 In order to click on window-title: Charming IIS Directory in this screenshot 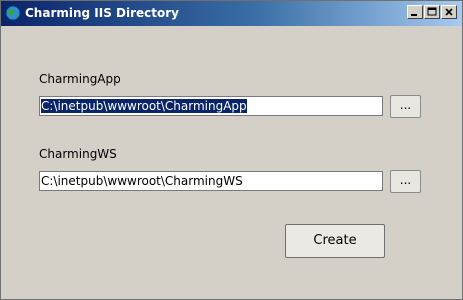, I will do `click(102, 13)`.